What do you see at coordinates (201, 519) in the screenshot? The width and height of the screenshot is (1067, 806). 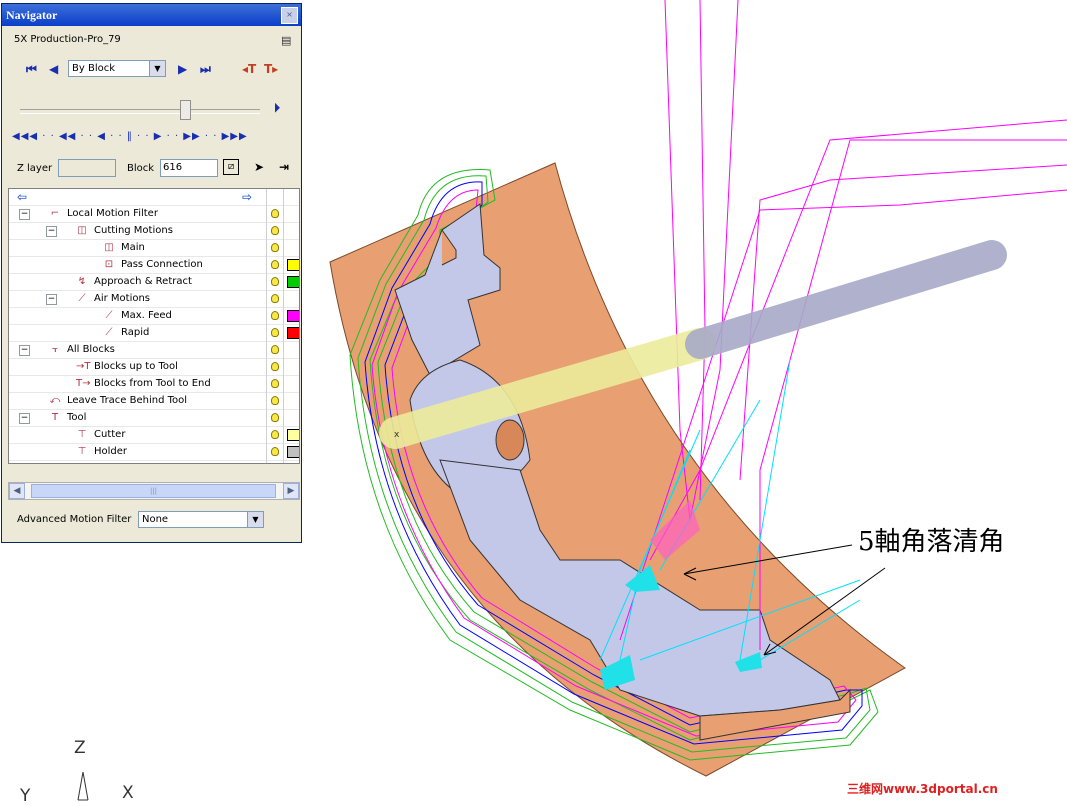 I see `advanced-filter-select: None ▼` at bounding box center [201, 519].